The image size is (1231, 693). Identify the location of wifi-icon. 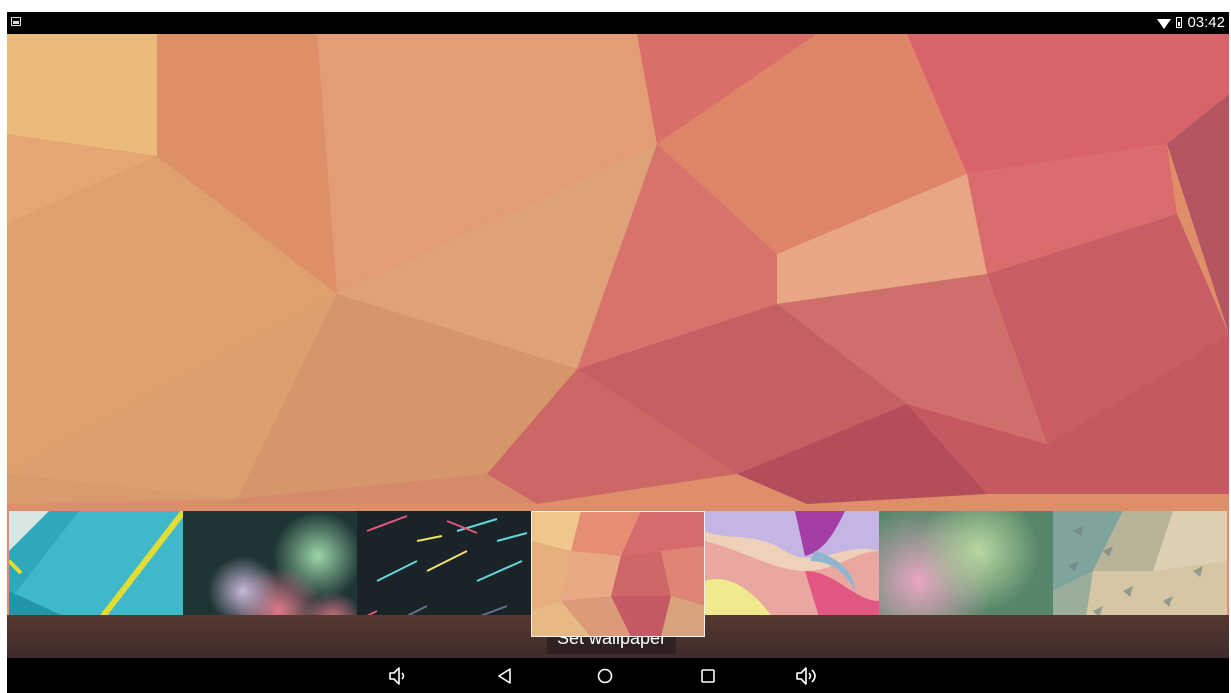
(1164, 23).